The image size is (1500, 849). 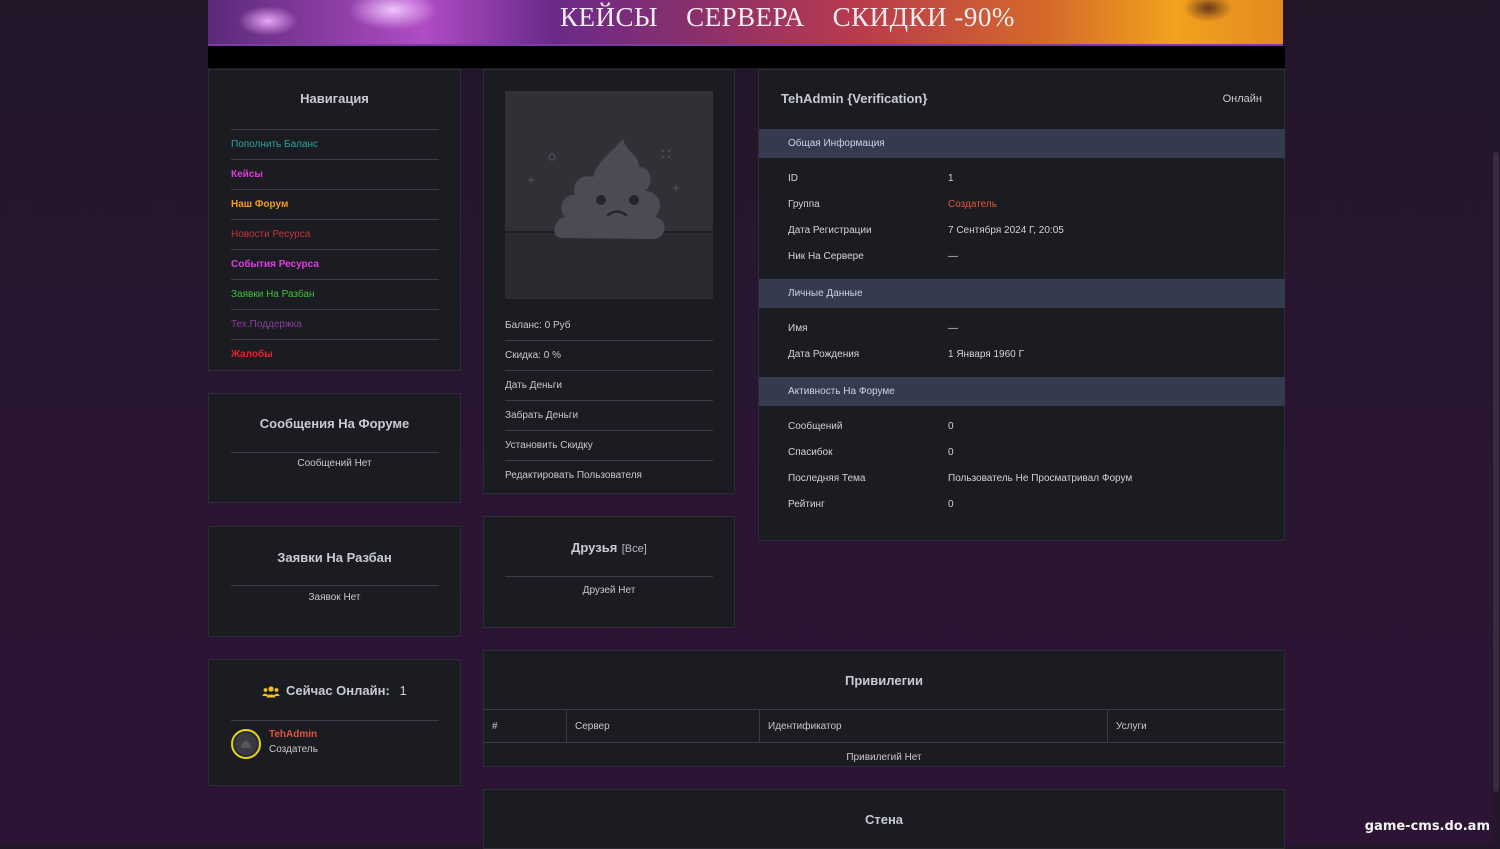 I want to click on nav-item-cases: Кейсы, so click(x=335, y=174).